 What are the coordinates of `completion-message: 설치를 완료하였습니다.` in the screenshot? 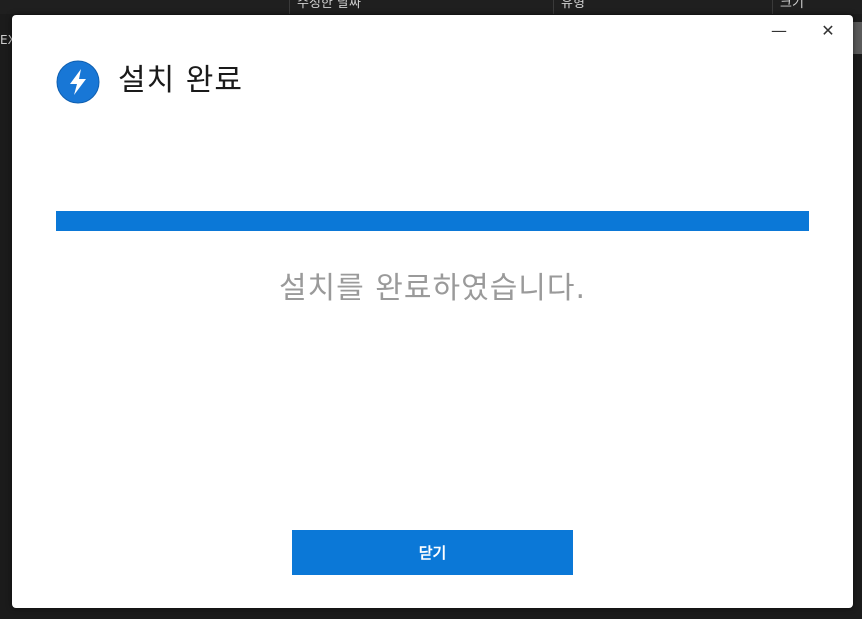 It's located at (432, 288).